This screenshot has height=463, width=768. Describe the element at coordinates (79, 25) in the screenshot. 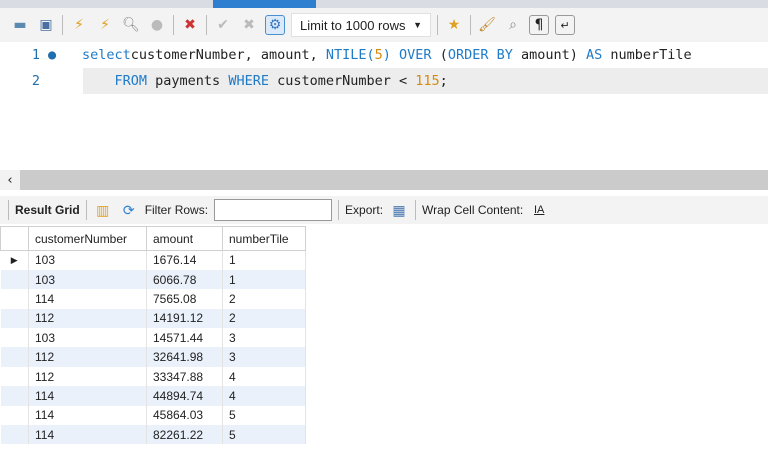

I see `execute-icon: ⚡` at that location.